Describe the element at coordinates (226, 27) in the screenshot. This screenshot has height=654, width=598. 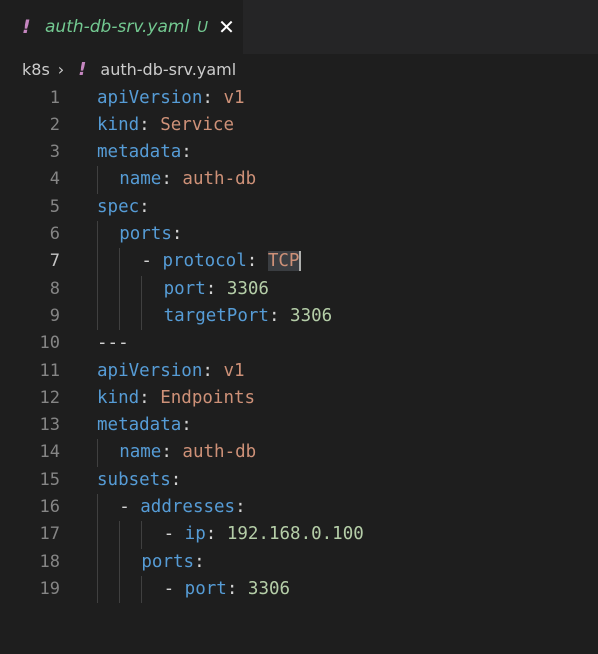
I see `close-icon: ✕` at that location.